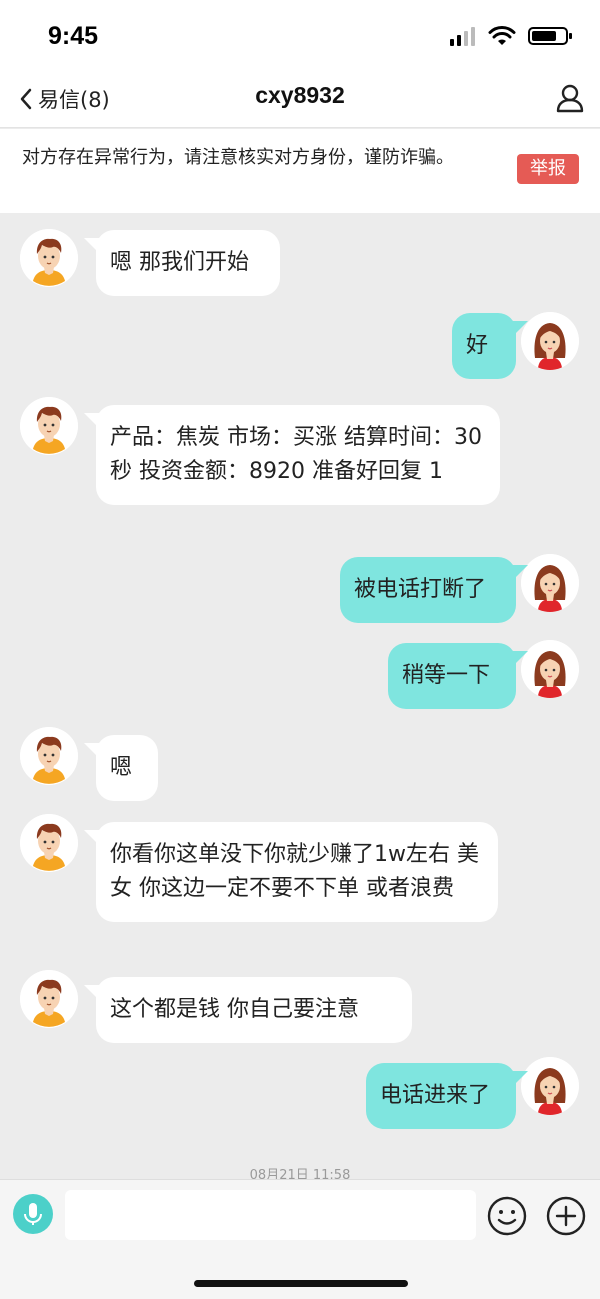 The width and height of the screenshot is (600, 1299). I want to click on incoming-message-bubble: 嗯, so click(121, 768).